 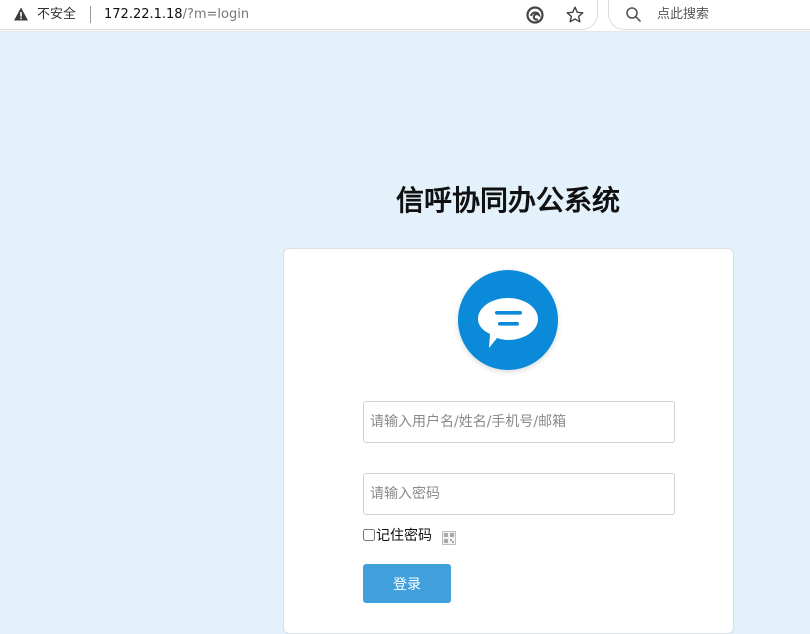 I want to click on username-input, so click(x=519, y=422).